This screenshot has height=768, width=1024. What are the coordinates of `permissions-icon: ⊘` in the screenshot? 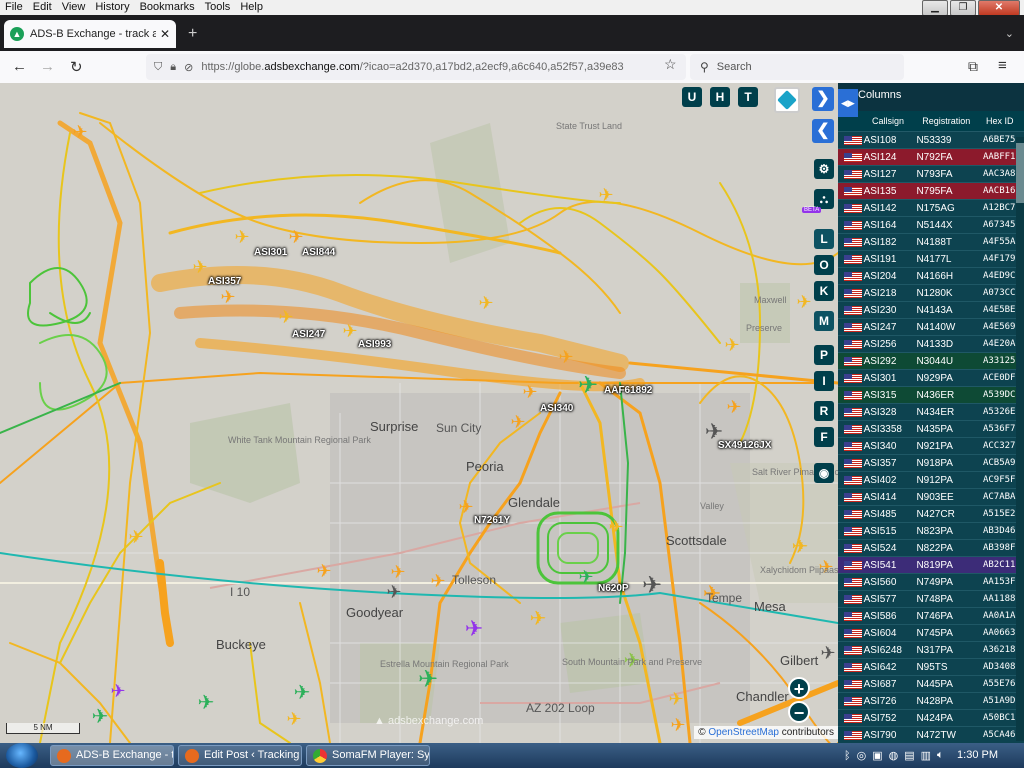 It's located at (188, 67).